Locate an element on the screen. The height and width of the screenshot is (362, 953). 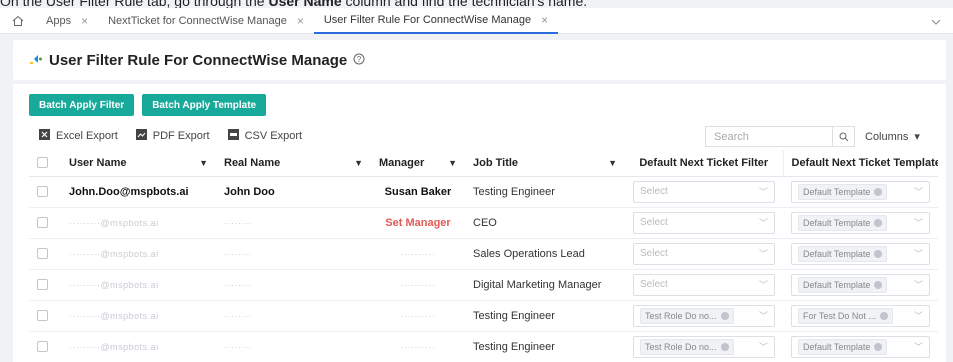
help-icon: ? is located at coordinates (359, 60).